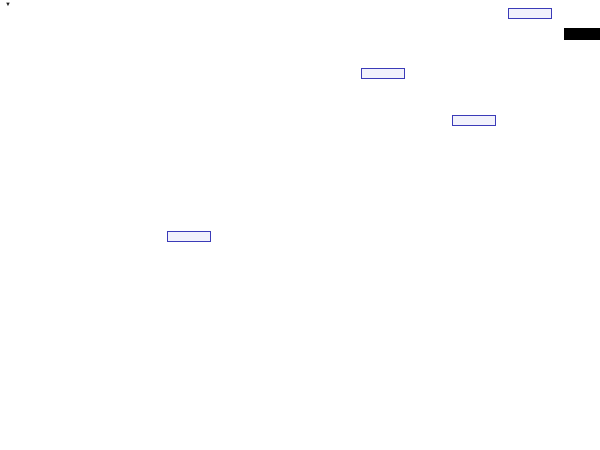  What do you see at coordinates (474, 120) in the screenshot?
I see `price-annotation-support` at bounding box center [474, 120].